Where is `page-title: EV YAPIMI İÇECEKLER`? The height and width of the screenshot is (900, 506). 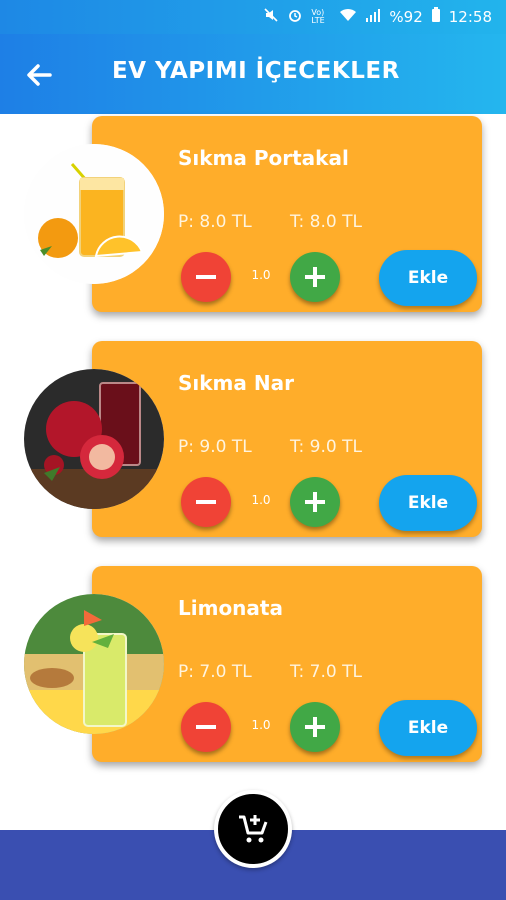
page-title: EV YAPIMI İÇECEKLER is located at coordinates (256, 71).